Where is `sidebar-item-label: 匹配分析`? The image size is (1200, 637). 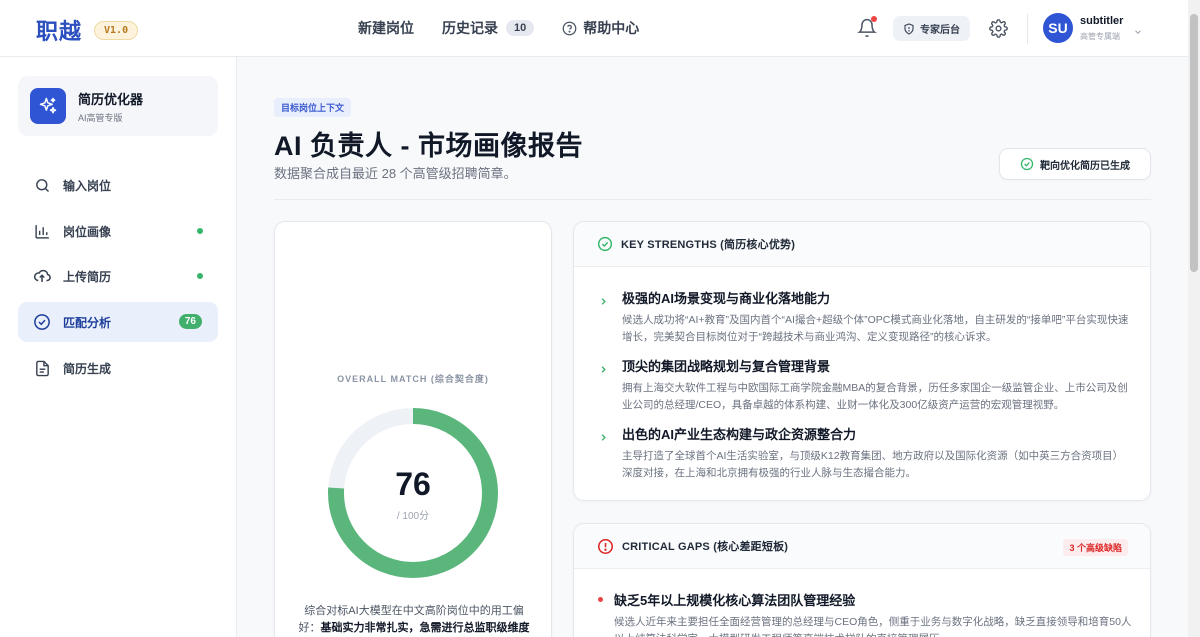
sidebar-item-label: 匹配分析 is located at coordinates (87, 322).